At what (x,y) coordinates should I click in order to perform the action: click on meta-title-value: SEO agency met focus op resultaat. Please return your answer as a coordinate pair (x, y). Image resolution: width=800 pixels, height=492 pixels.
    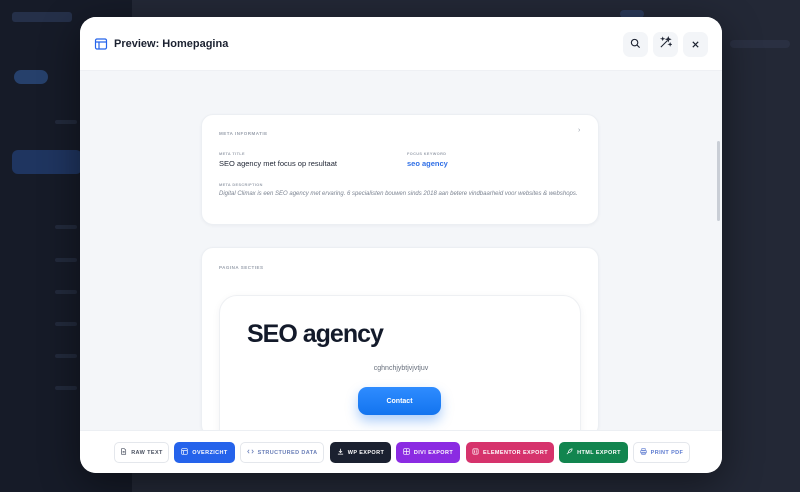
    Looking at the image, I should click on (278, 163).